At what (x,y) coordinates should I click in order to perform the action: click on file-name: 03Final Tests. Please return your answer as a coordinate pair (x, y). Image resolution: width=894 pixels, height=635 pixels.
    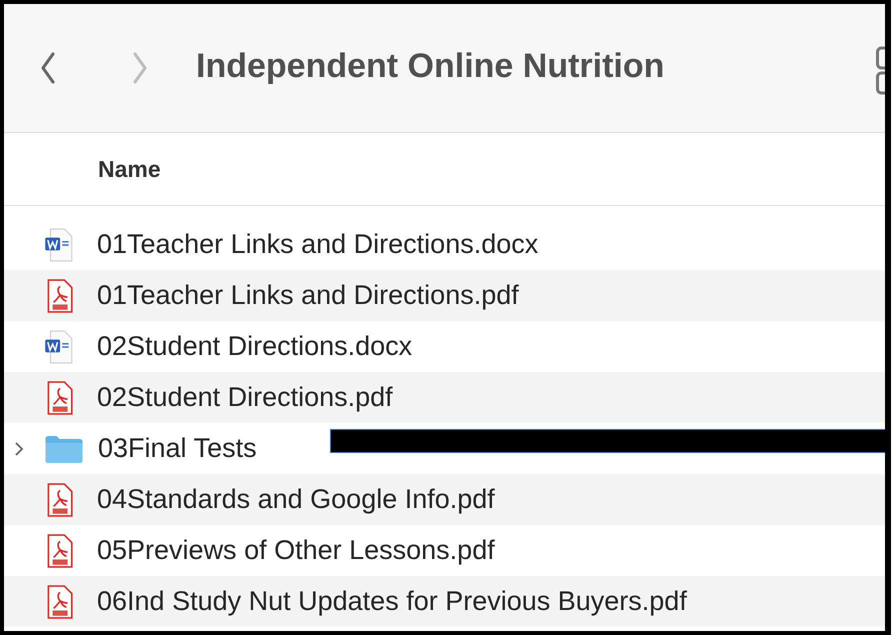
    Looking at the image, I should click on (177, 448).